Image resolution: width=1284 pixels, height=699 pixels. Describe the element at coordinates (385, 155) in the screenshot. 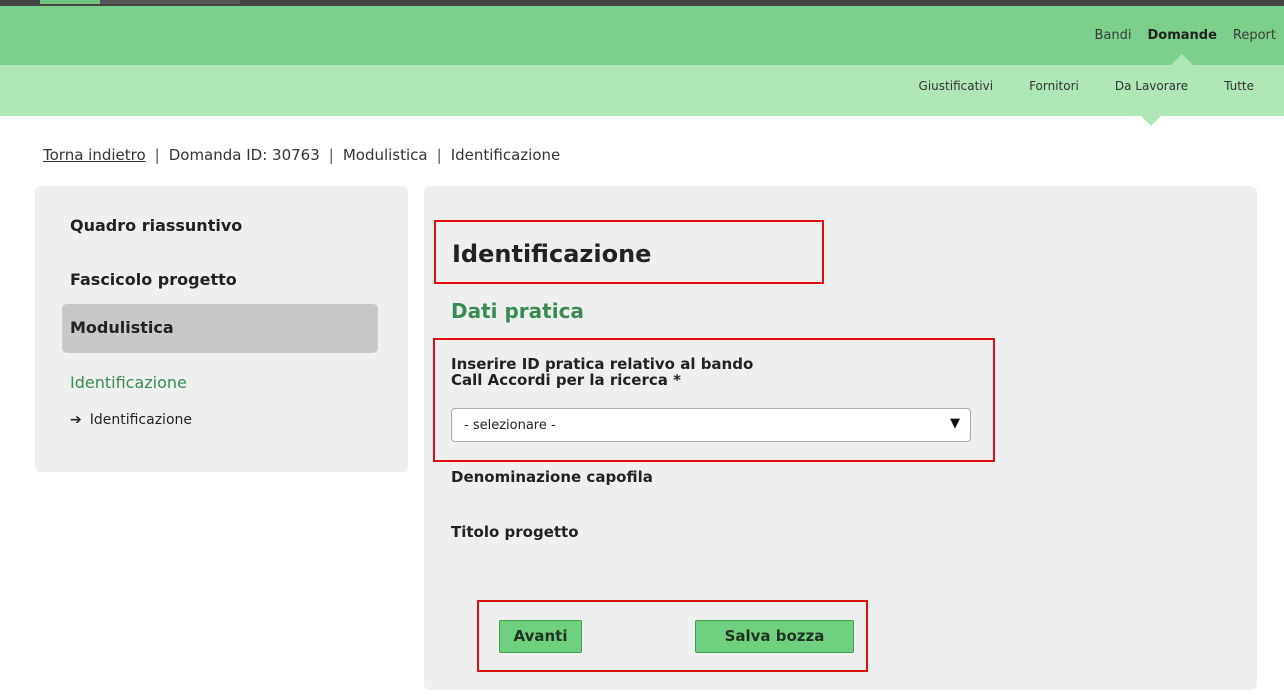

I see `breadcrumb-modulistica: Modulistica` at that location.